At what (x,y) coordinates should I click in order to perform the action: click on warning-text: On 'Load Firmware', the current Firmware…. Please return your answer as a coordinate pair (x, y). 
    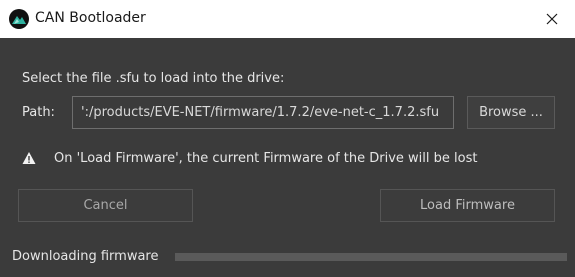
    Looking at the image, I should click on (266, 158).